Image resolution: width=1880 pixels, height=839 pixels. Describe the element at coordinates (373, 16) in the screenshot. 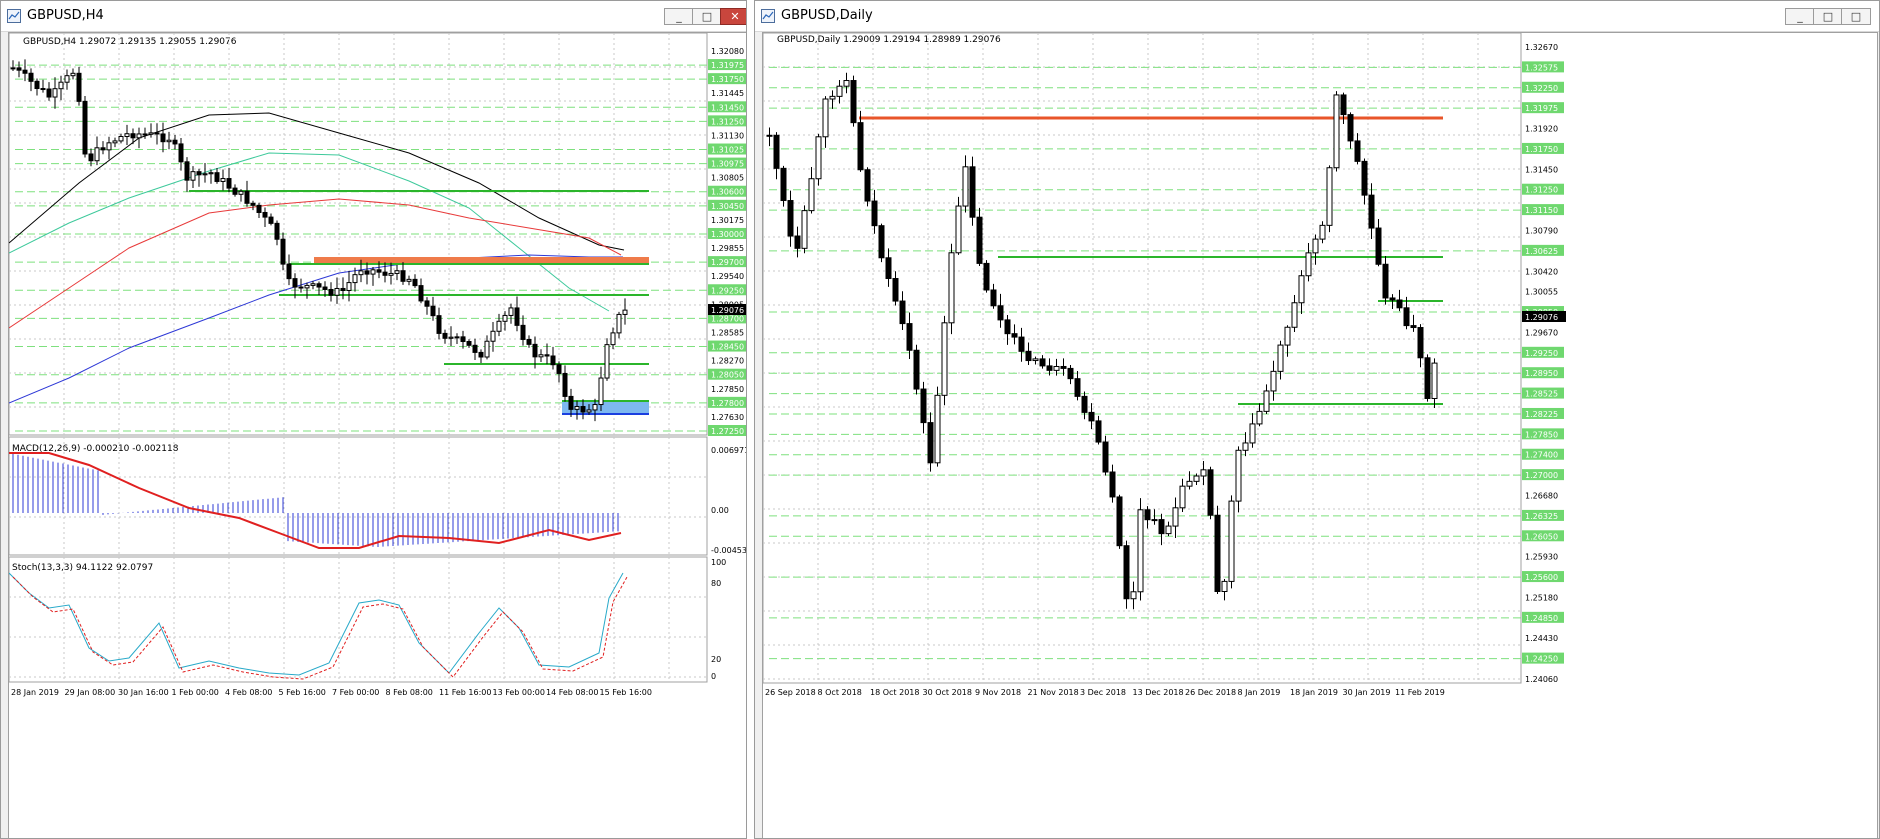

I see `h4-title-bar: GBPUSD,H4 _ □ ✕` at that location.